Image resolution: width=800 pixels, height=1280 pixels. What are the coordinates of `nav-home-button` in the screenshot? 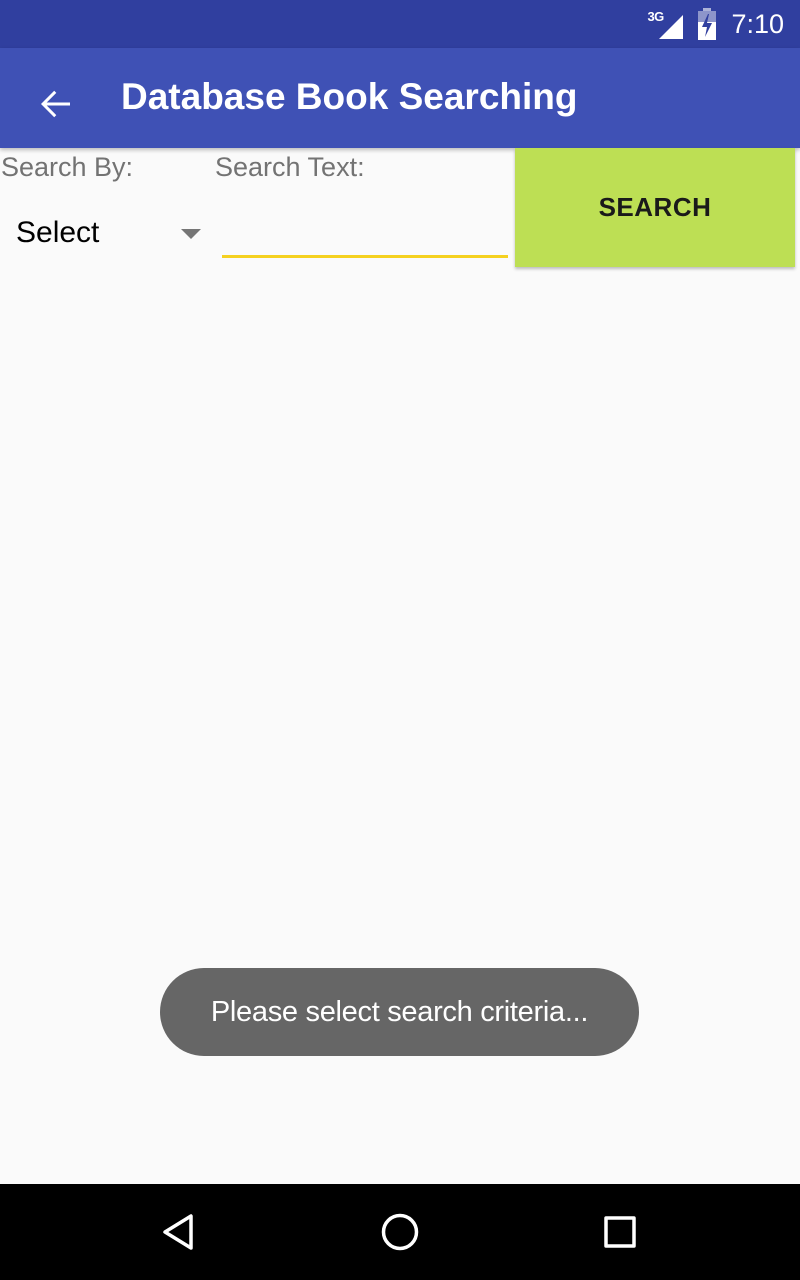 It's located at (400, 1232).